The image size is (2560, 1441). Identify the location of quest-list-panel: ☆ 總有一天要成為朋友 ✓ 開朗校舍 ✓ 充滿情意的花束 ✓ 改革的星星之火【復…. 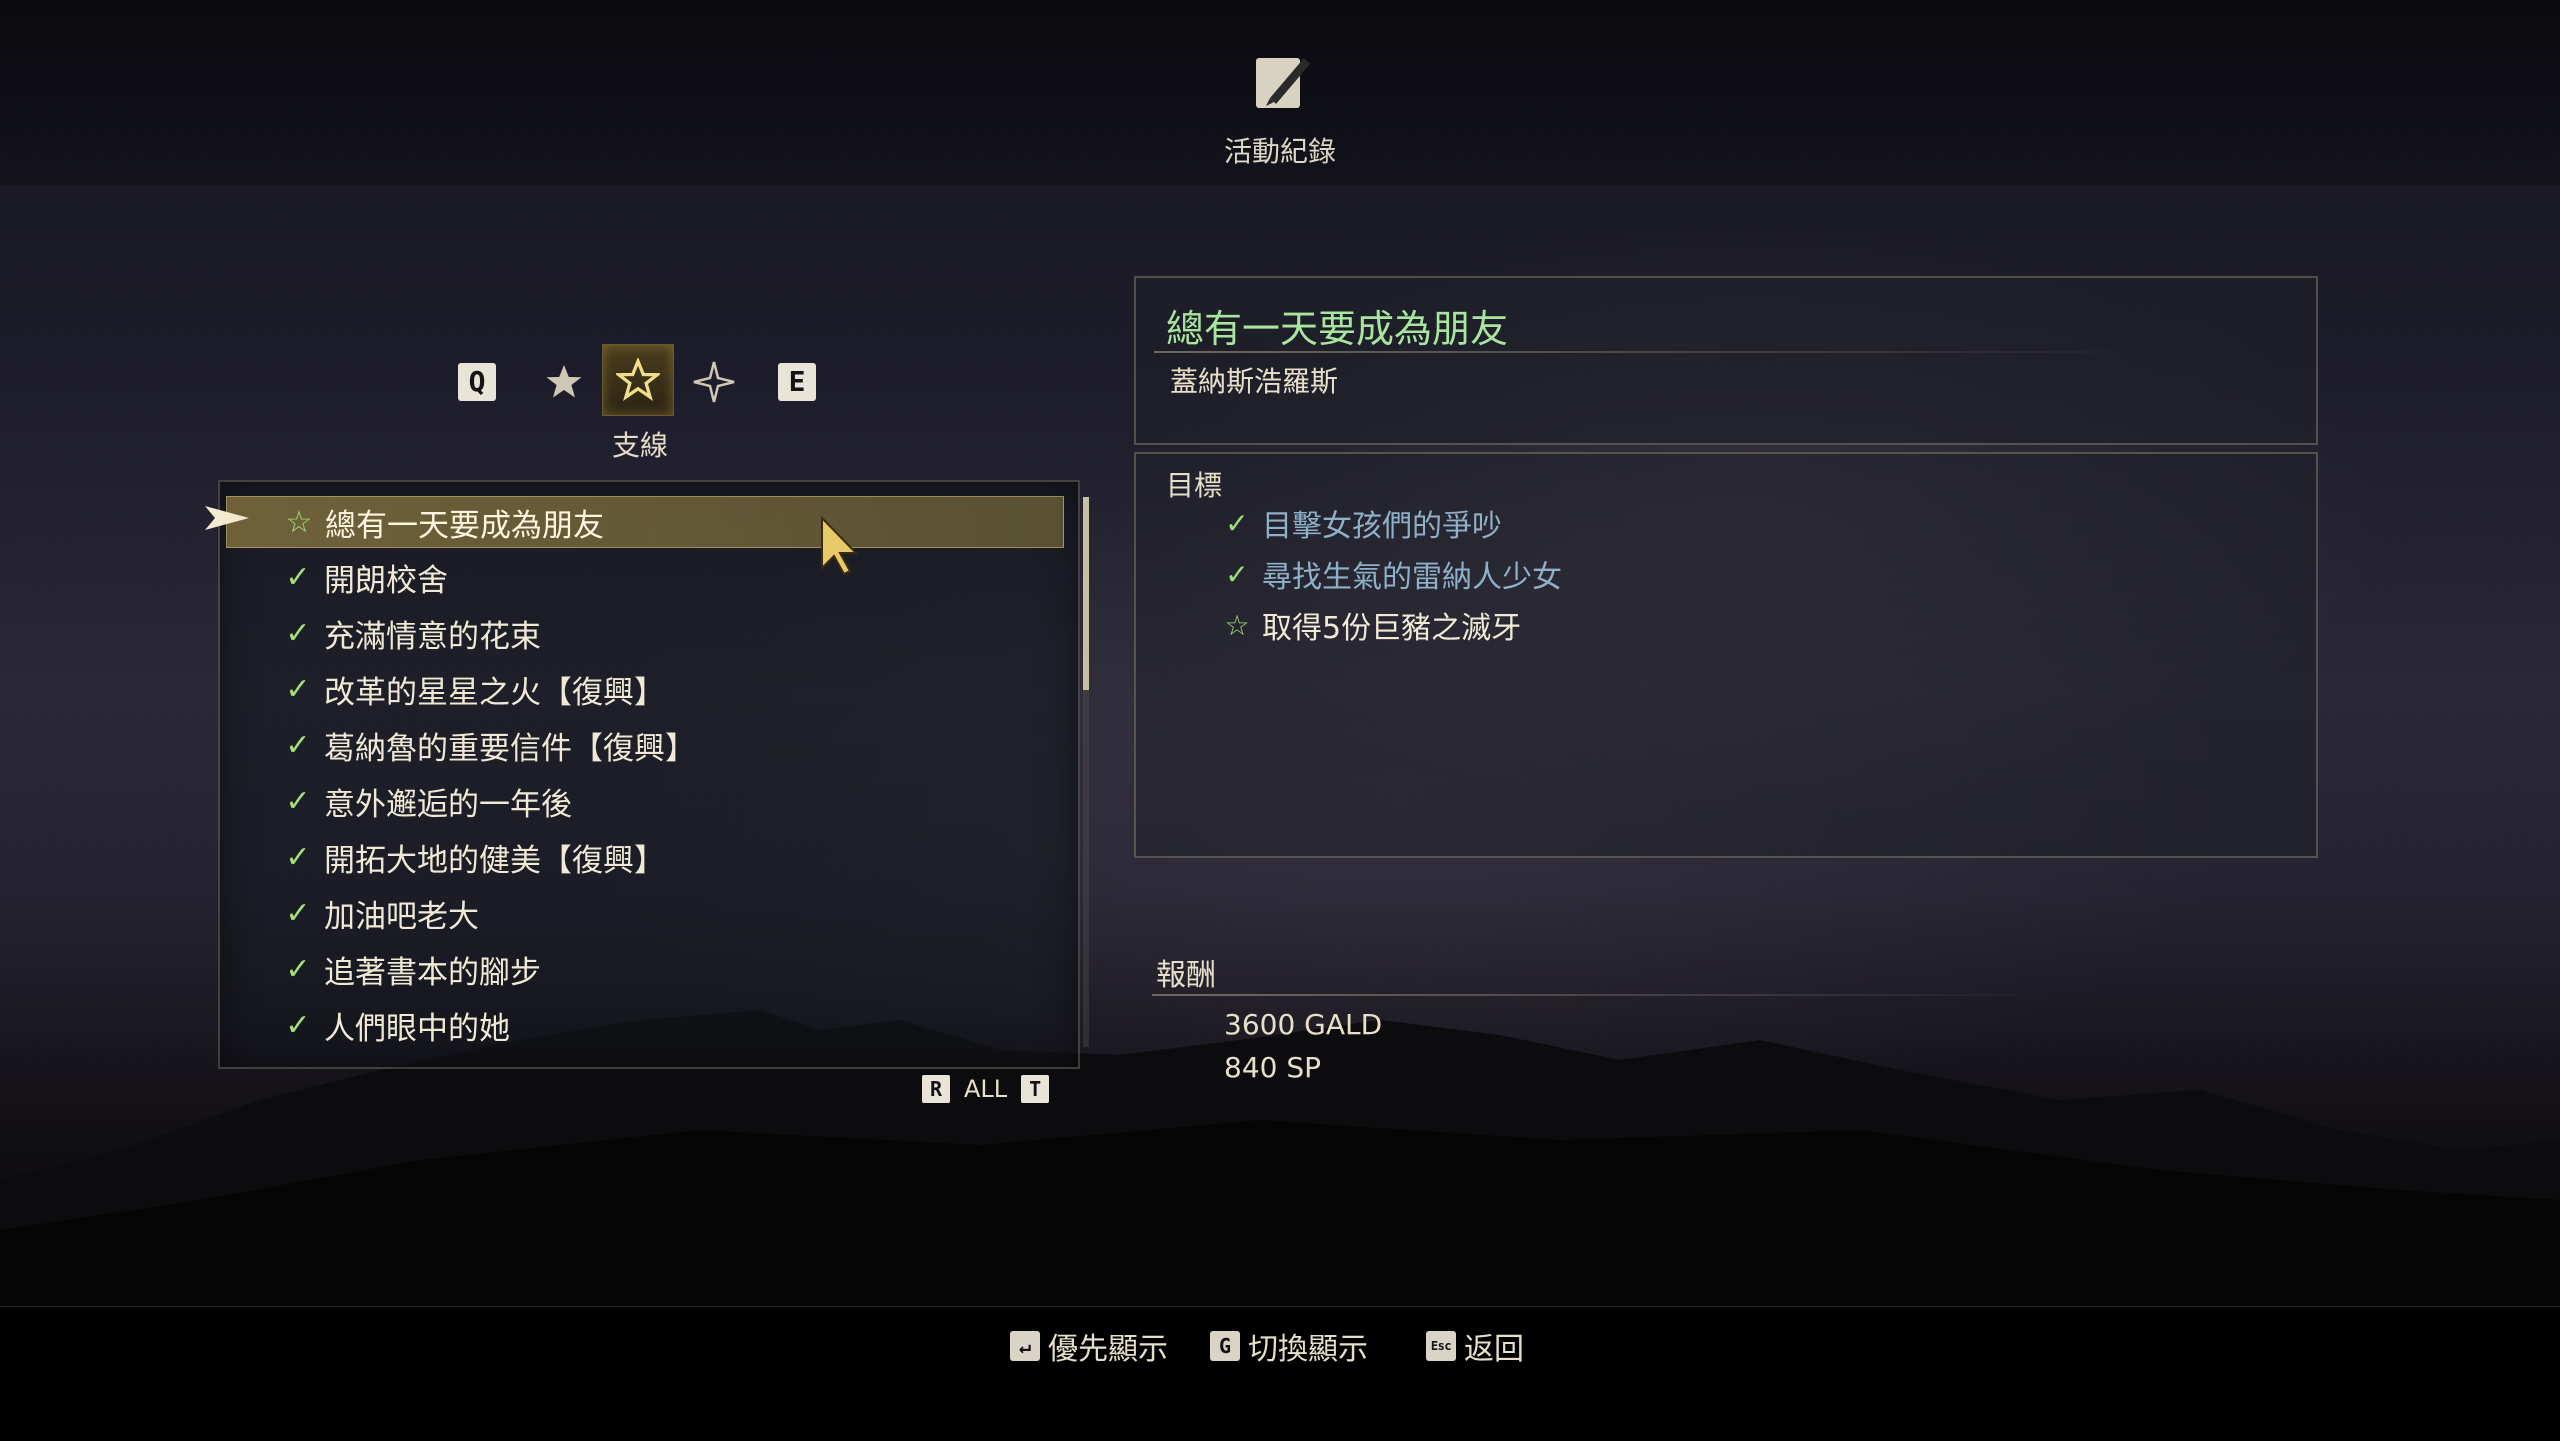
(649, 774).